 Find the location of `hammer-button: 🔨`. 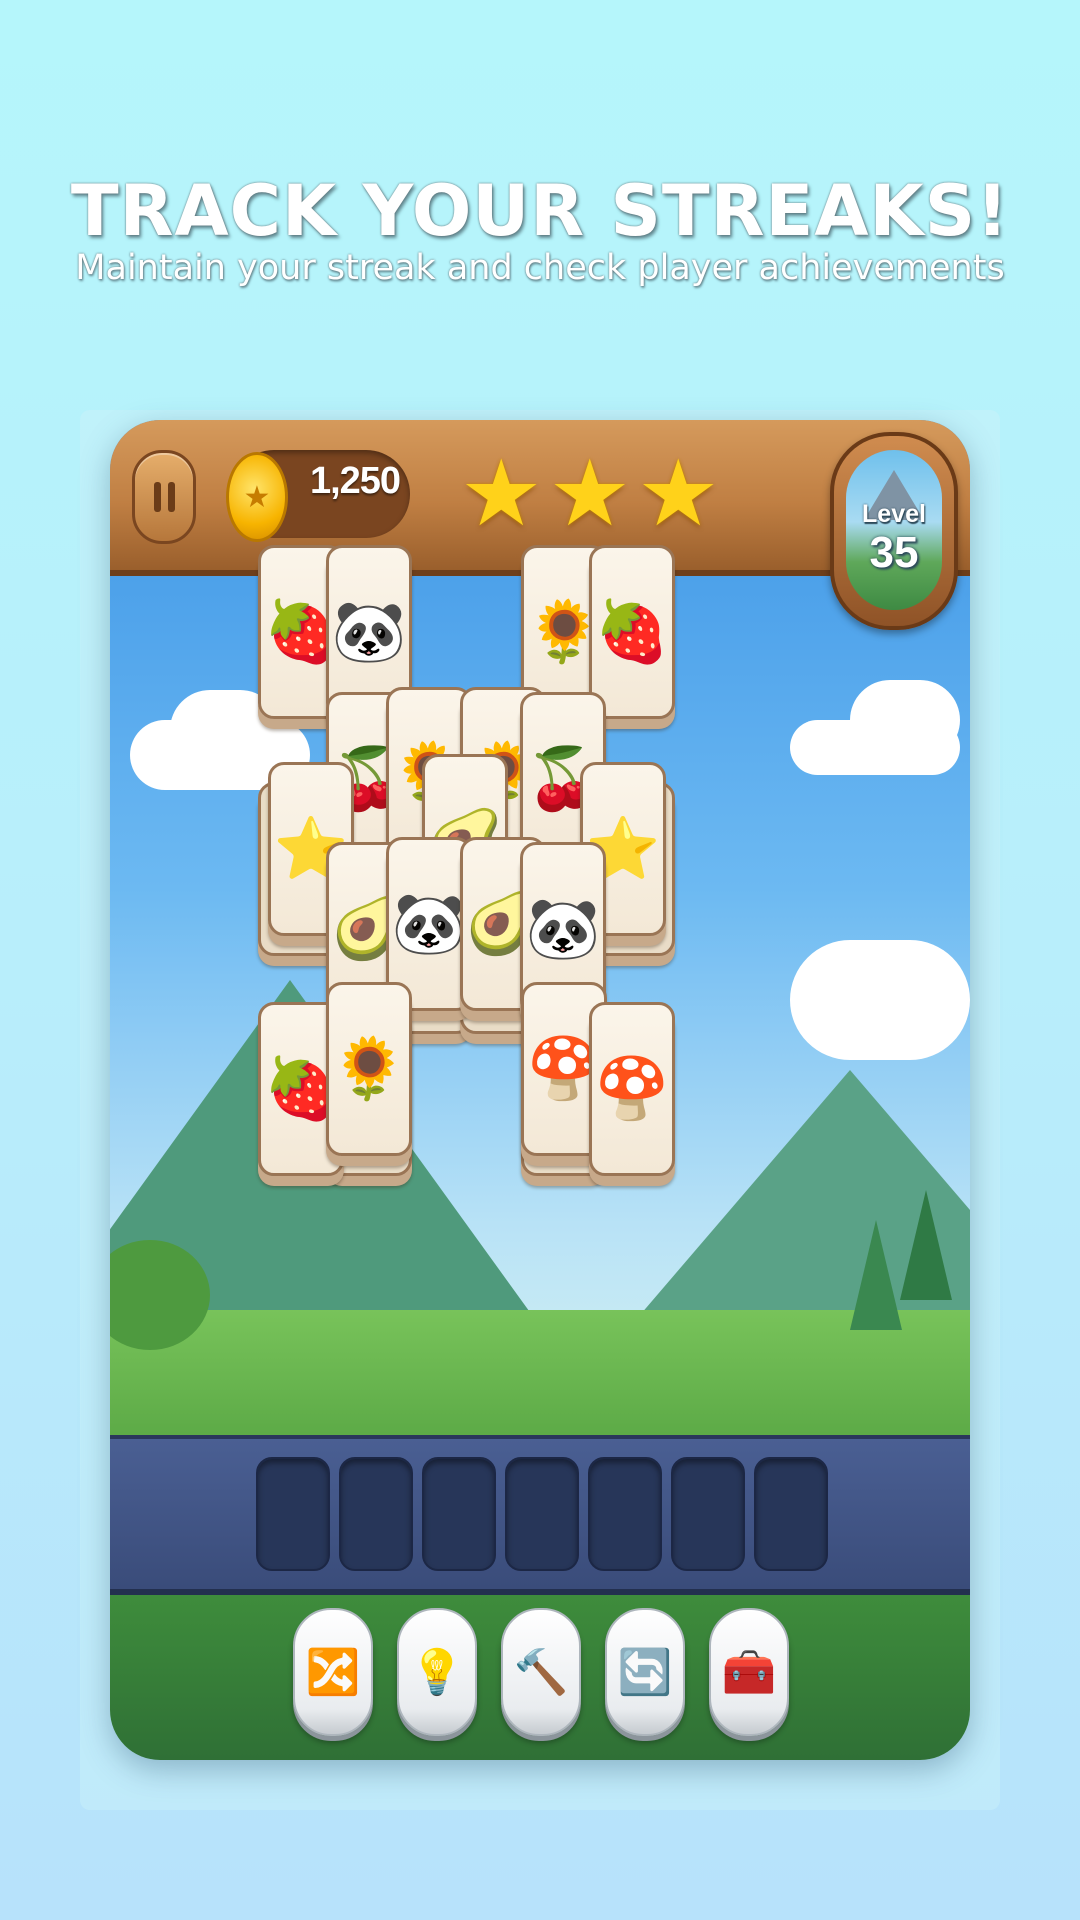

hammer-button: 🔨 is located at coordinates (541, 1672).